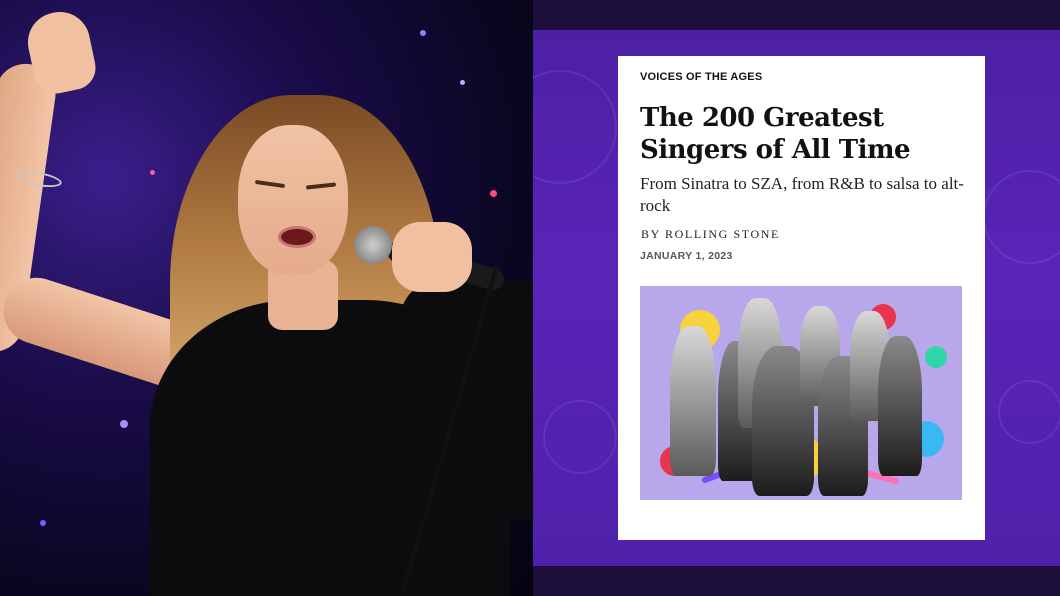  What do you see at coordinates (805, 134) in the screenshot?
I see `article-title: The 200 Greatest Singers of All Time` at bounding box center [805, 134].